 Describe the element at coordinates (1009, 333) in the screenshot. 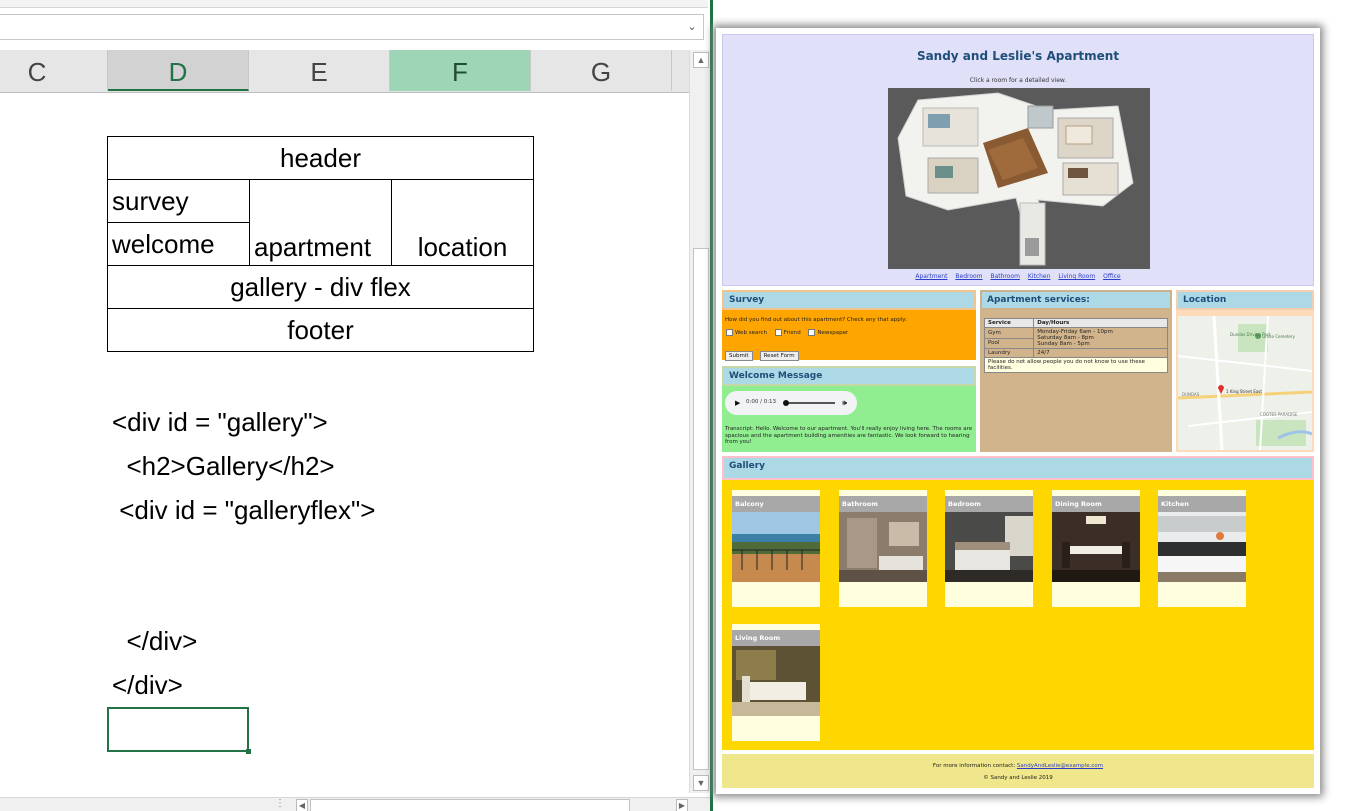

I see `service-name: Gym` at that location.